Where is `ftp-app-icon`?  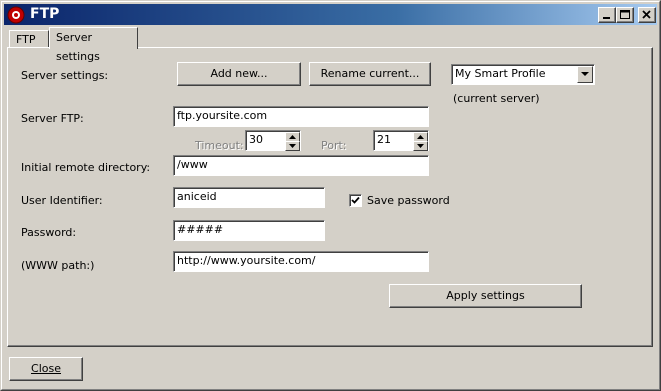
ftp-app-icon is located at coordinates (16, 15).